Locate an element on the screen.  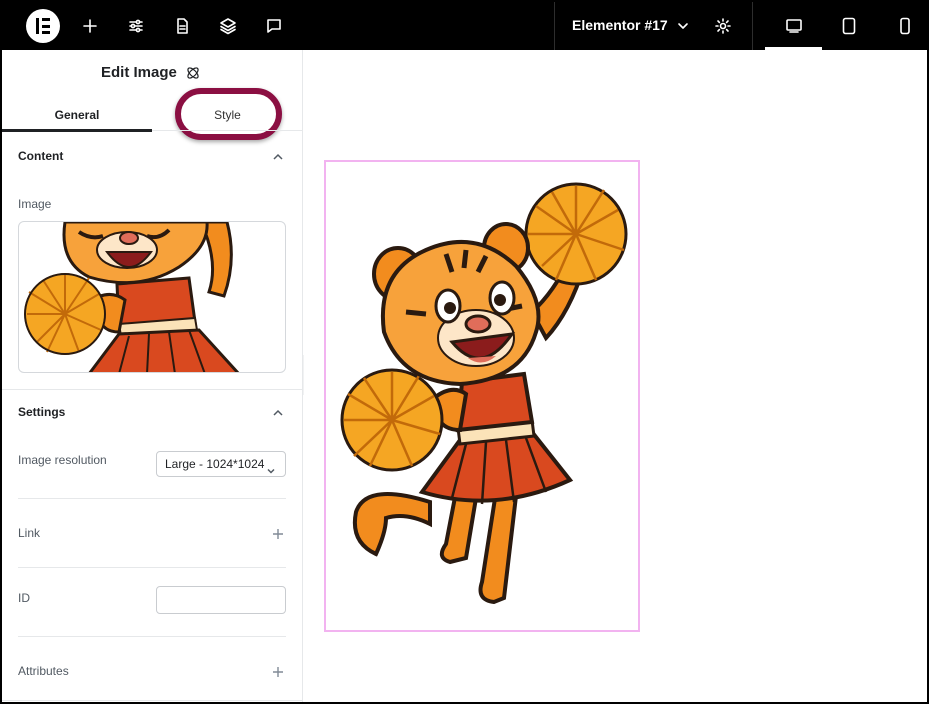
desktop-device-button is located at coordinates (793, 26).